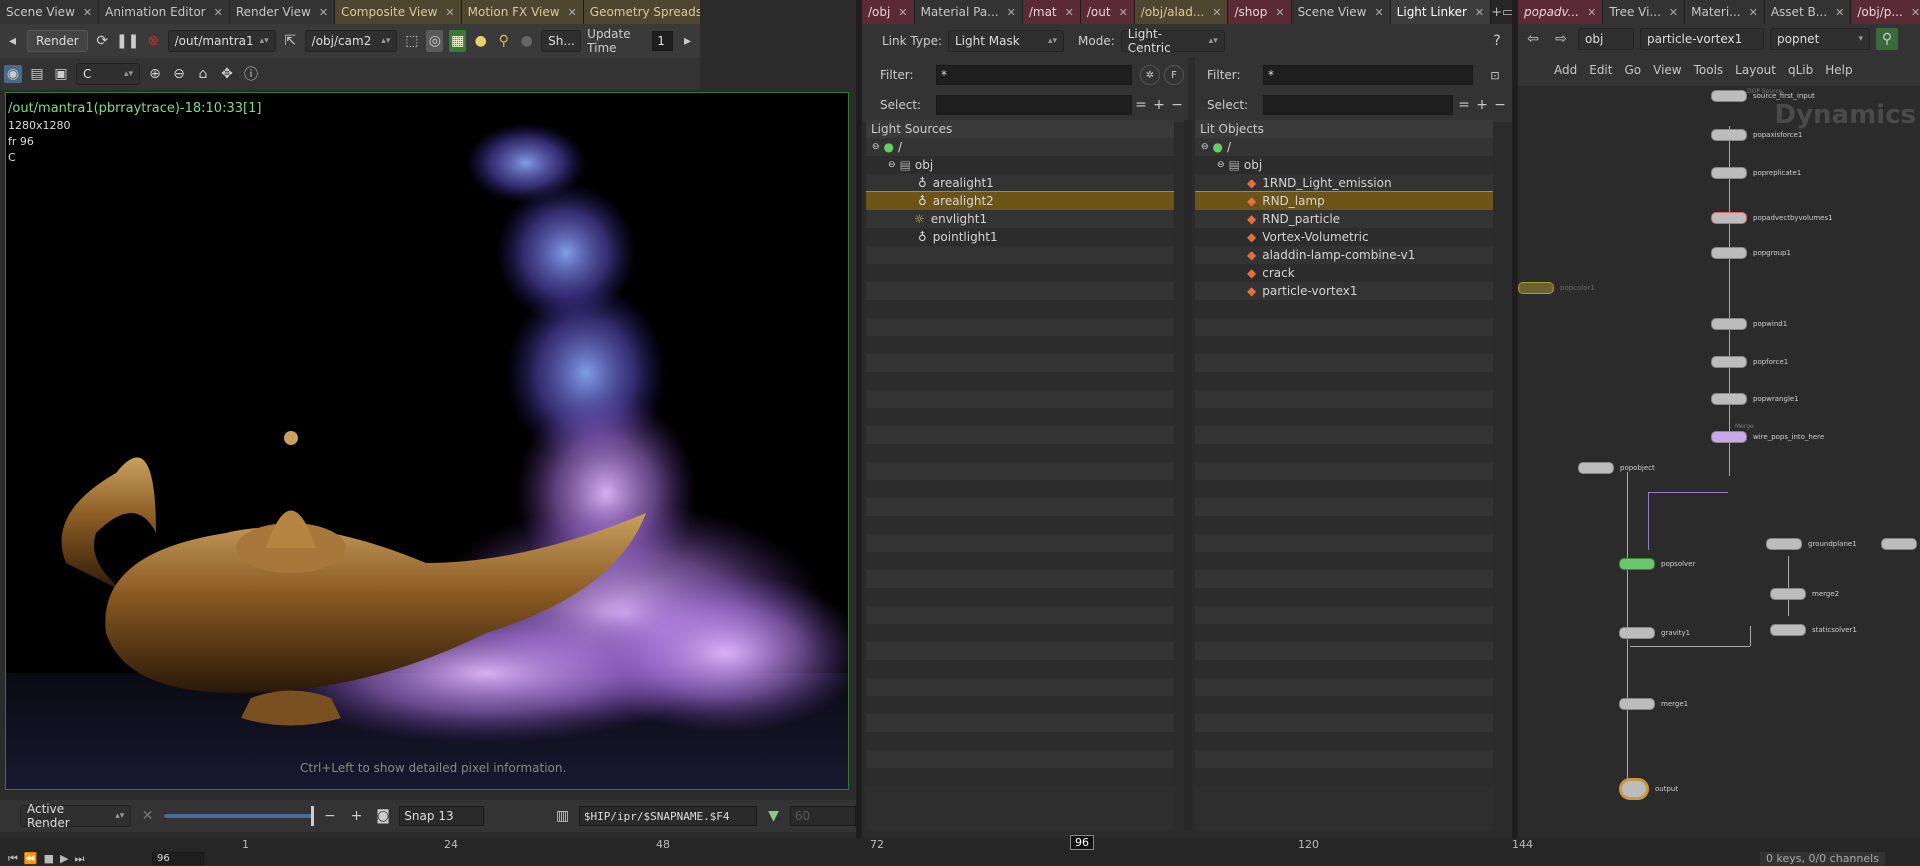 This screenshot has height=866, width=1920. I want to click on network-node-bypassed: popcolor1, so click(1556, 288).